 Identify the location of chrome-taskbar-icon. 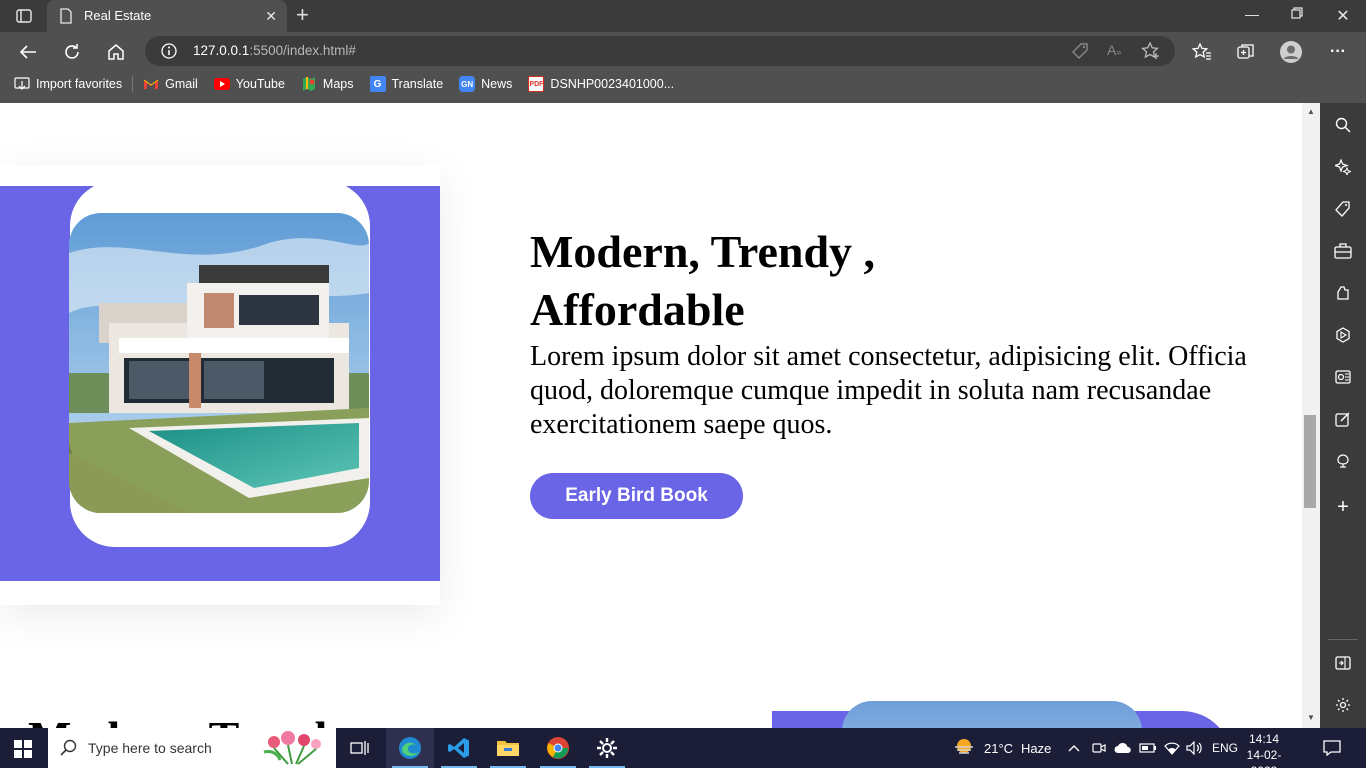
(558, 748).